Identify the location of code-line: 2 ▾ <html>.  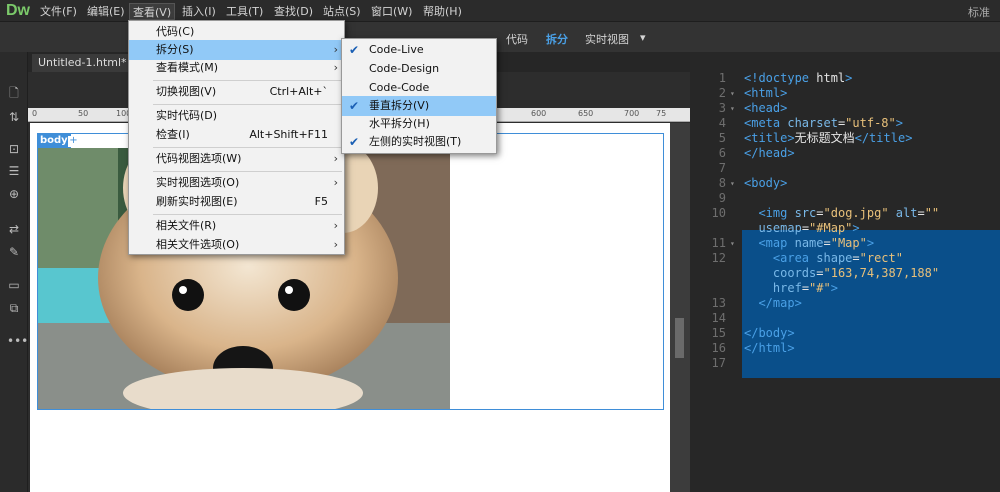
(845, 93).